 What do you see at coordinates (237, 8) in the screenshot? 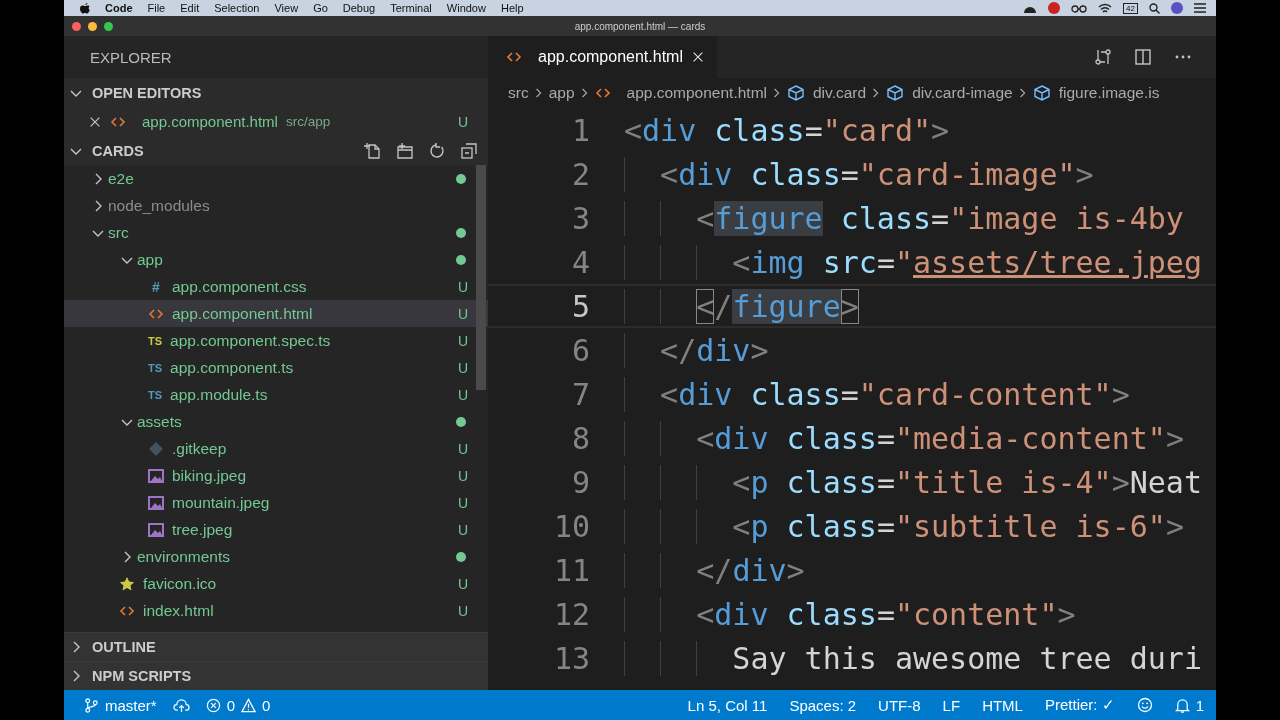
I see `menu-item: Selection` at bounding box center [237, 8].